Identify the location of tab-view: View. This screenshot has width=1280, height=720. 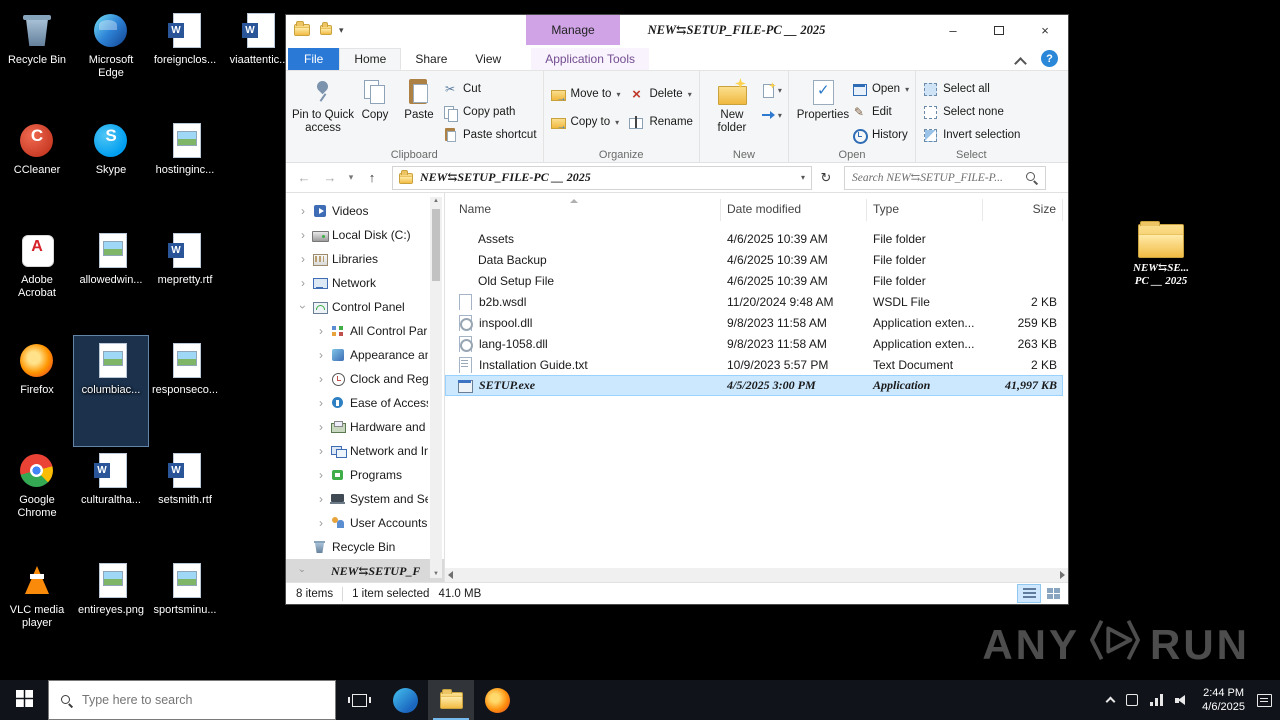
(488, 59).